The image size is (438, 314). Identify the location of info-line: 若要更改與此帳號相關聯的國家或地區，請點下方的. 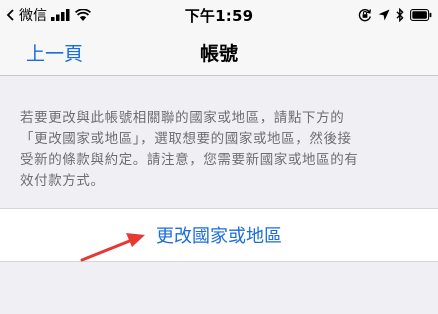
(182, 118).